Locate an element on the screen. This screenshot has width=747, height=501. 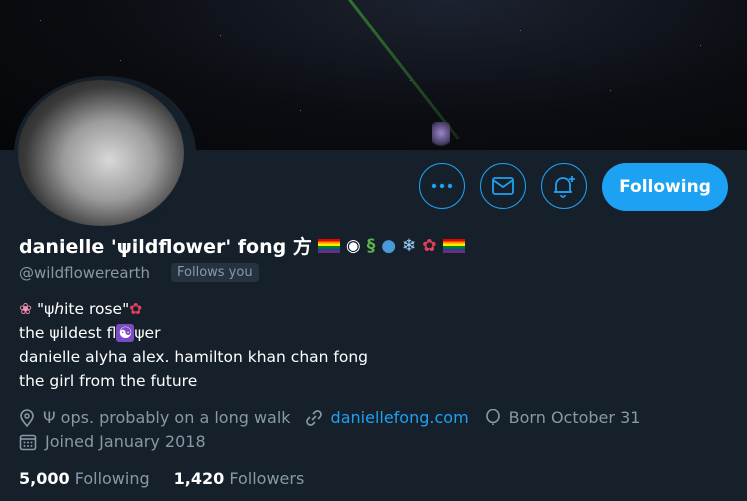
joined-text: Joined January 2018 is located at coordinates (125, 441).